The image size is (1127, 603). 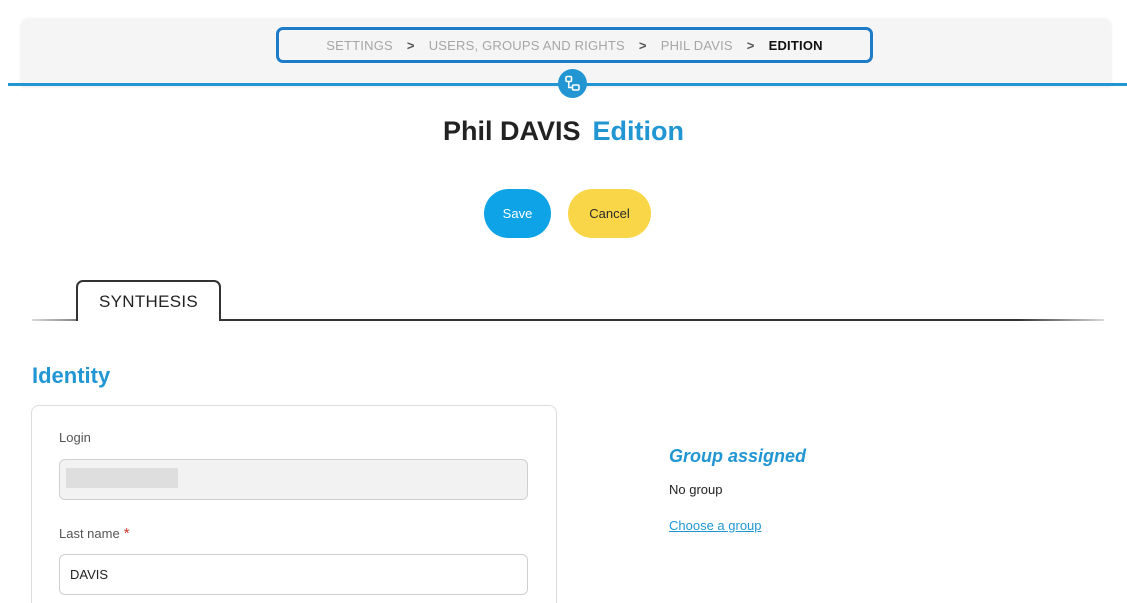 I want to click on group-value: No group, so click(x=696, y=489).